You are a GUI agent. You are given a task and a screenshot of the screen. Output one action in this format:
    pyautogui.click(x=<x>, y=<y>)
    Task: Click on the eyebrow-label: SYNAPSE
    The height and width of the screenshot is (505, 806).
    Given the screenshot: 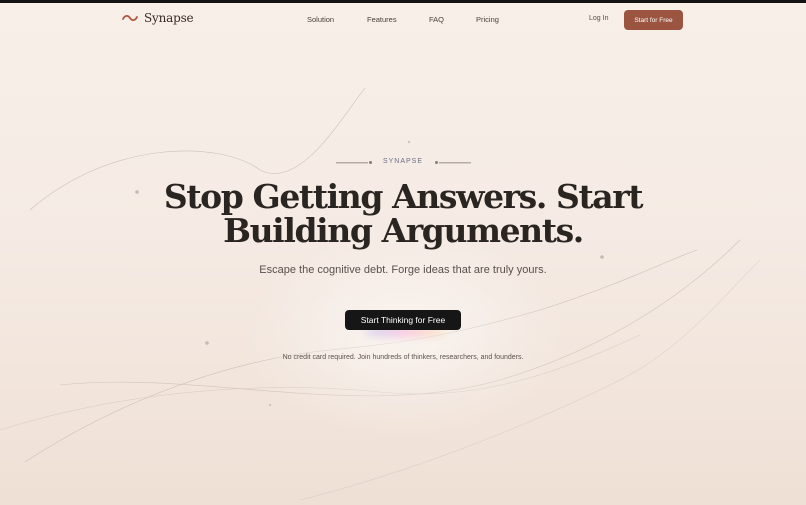 What is the action you would take?
    pyautogui.click(x=403, y=163)
    